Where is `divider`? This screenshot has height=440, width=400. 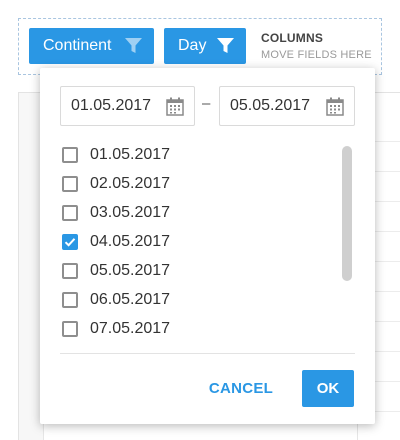
divider is located at coordinates (207, 353).